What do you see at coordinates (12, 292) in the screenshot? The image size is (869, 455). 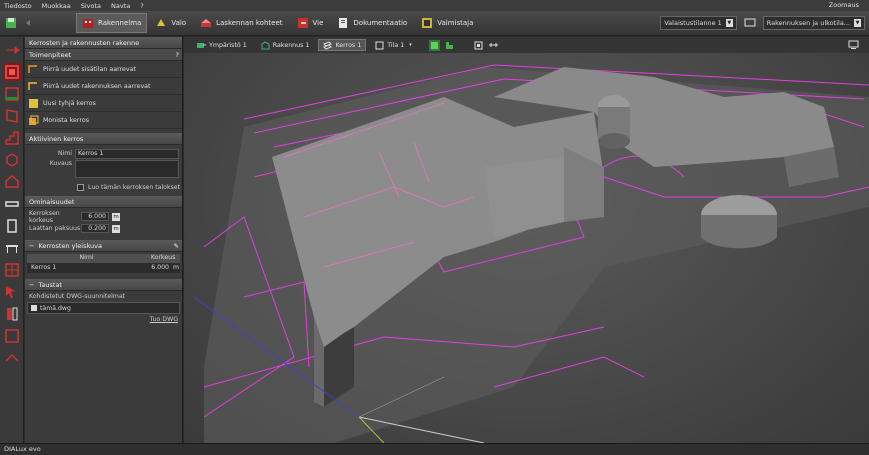 I see `selection-icon` at bounding box center [12, 292].